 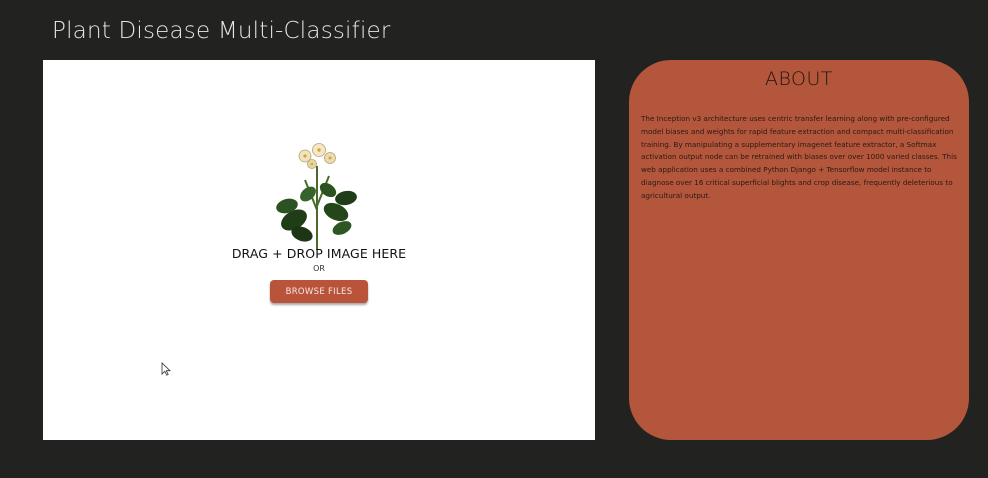 What do you see at coordinates (319, 291) in the screenshot?
I see `browse-files-button: BROWSE FILES` at bounding box center [319, 291].